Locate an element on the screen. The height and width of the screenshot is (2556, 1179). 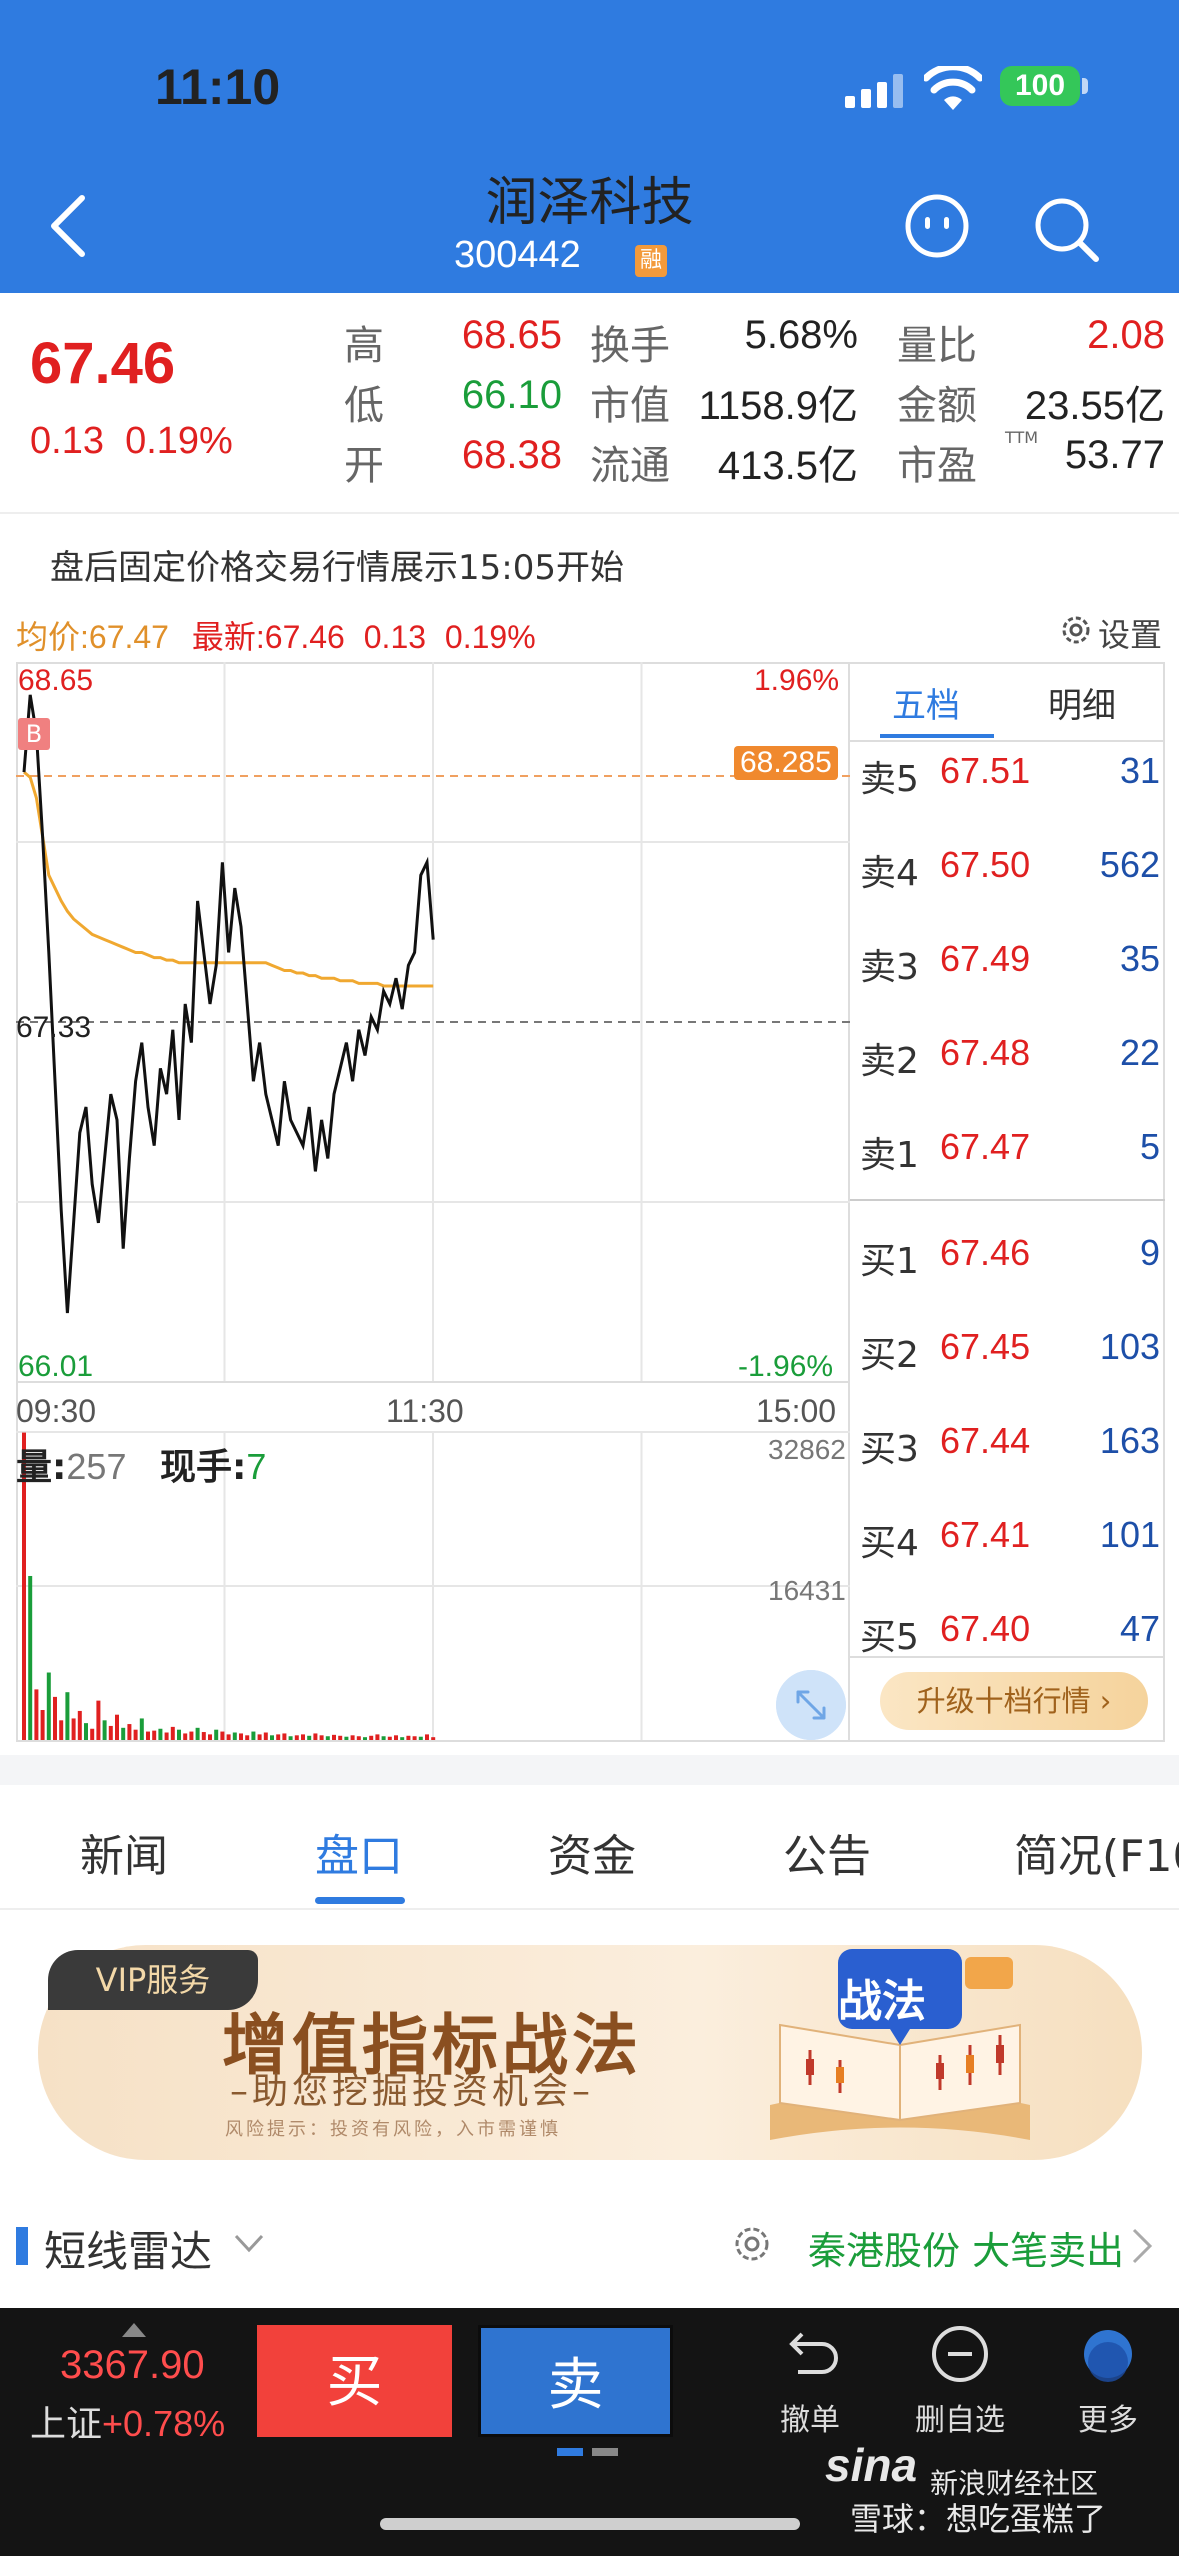
status-time: 11:10 is located at coordinates (218, 87).